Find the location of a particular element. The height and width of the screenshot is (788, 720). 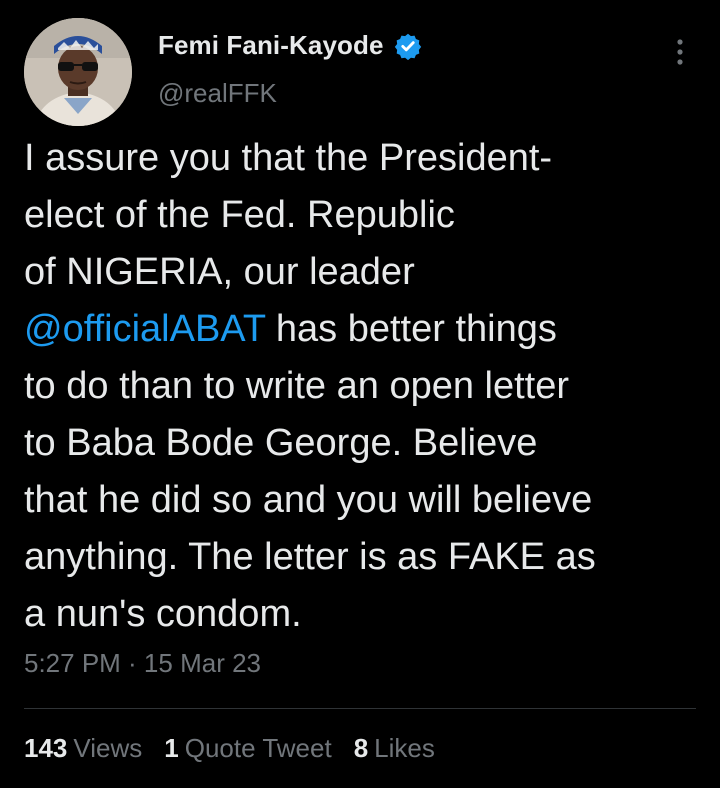

tweet-text-segment: a nun's condom. is located at coordinates (163, 614).